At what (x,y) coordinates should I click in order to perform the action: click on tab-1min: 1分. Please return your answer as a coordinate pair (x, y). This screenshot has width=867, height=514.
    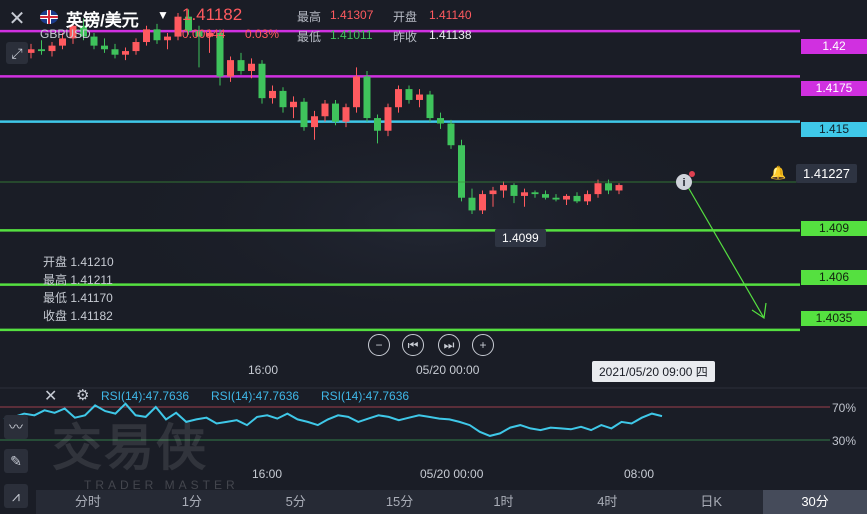
    Looking at the image, I should click on (192, 502).